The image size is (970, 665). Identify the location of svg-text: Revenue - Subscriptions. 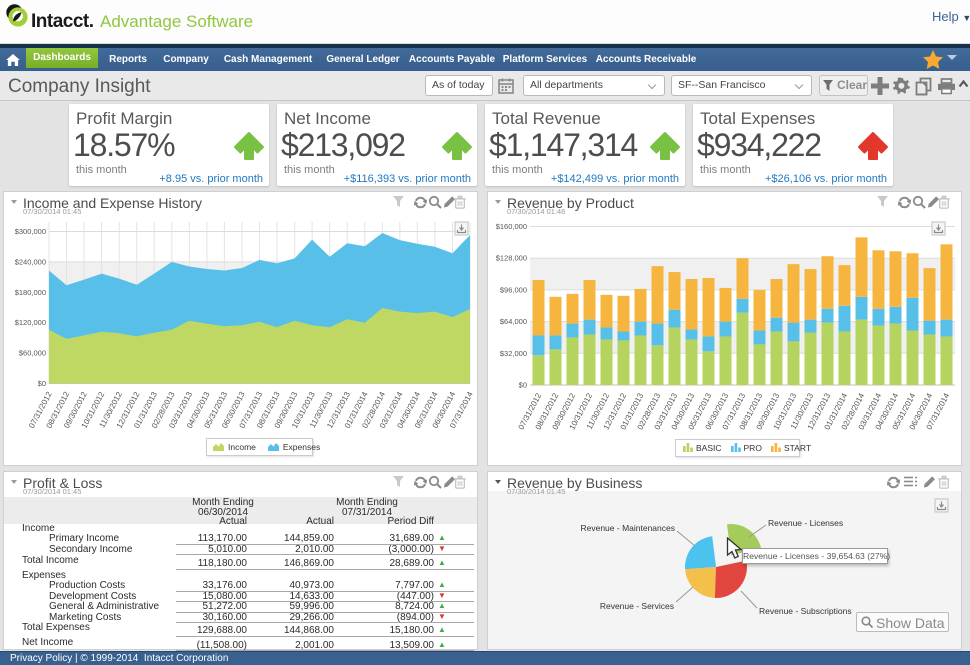
(805, 611).